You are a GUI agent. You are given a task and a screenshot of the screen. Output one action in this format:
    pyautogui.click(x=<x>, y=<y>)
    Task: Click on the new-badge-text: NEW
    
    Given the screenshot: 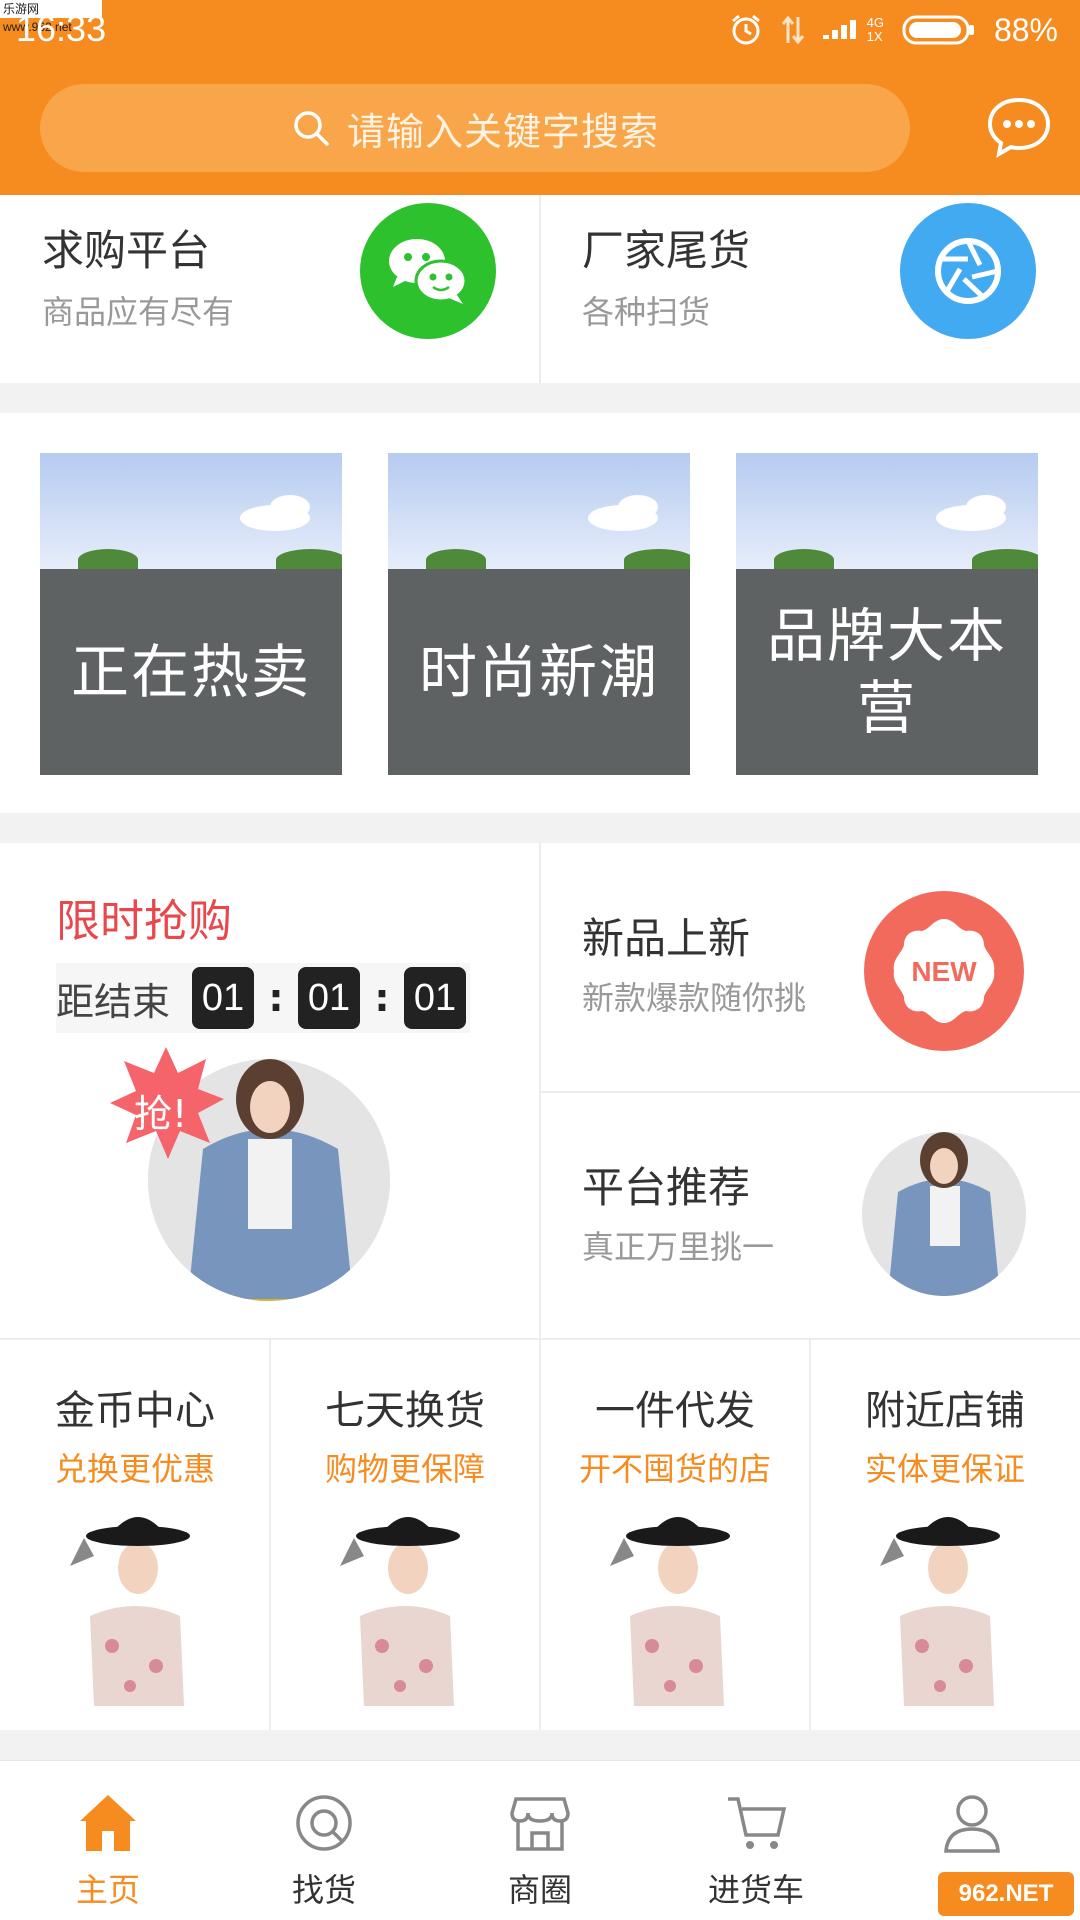 What is the action you would take?
    pyautogui.click(x=944, y=971)
    